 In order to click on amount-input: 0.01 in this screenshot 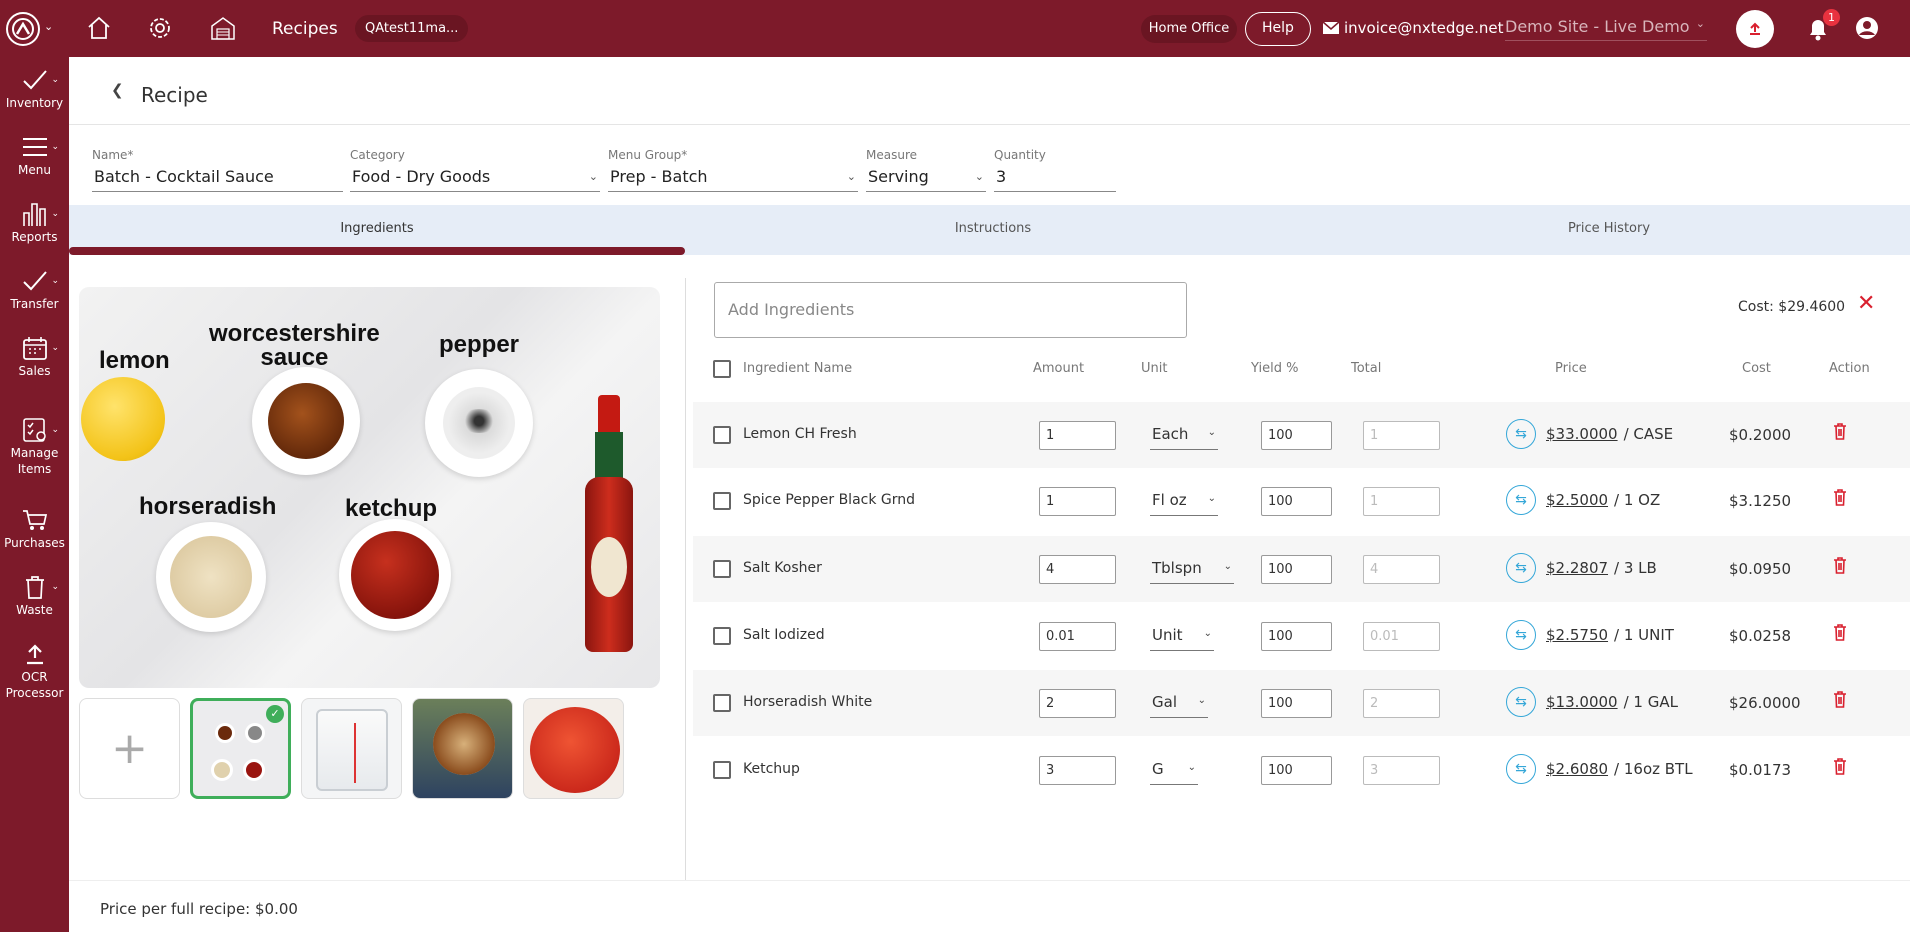, I will do `click(1077, 636)`.